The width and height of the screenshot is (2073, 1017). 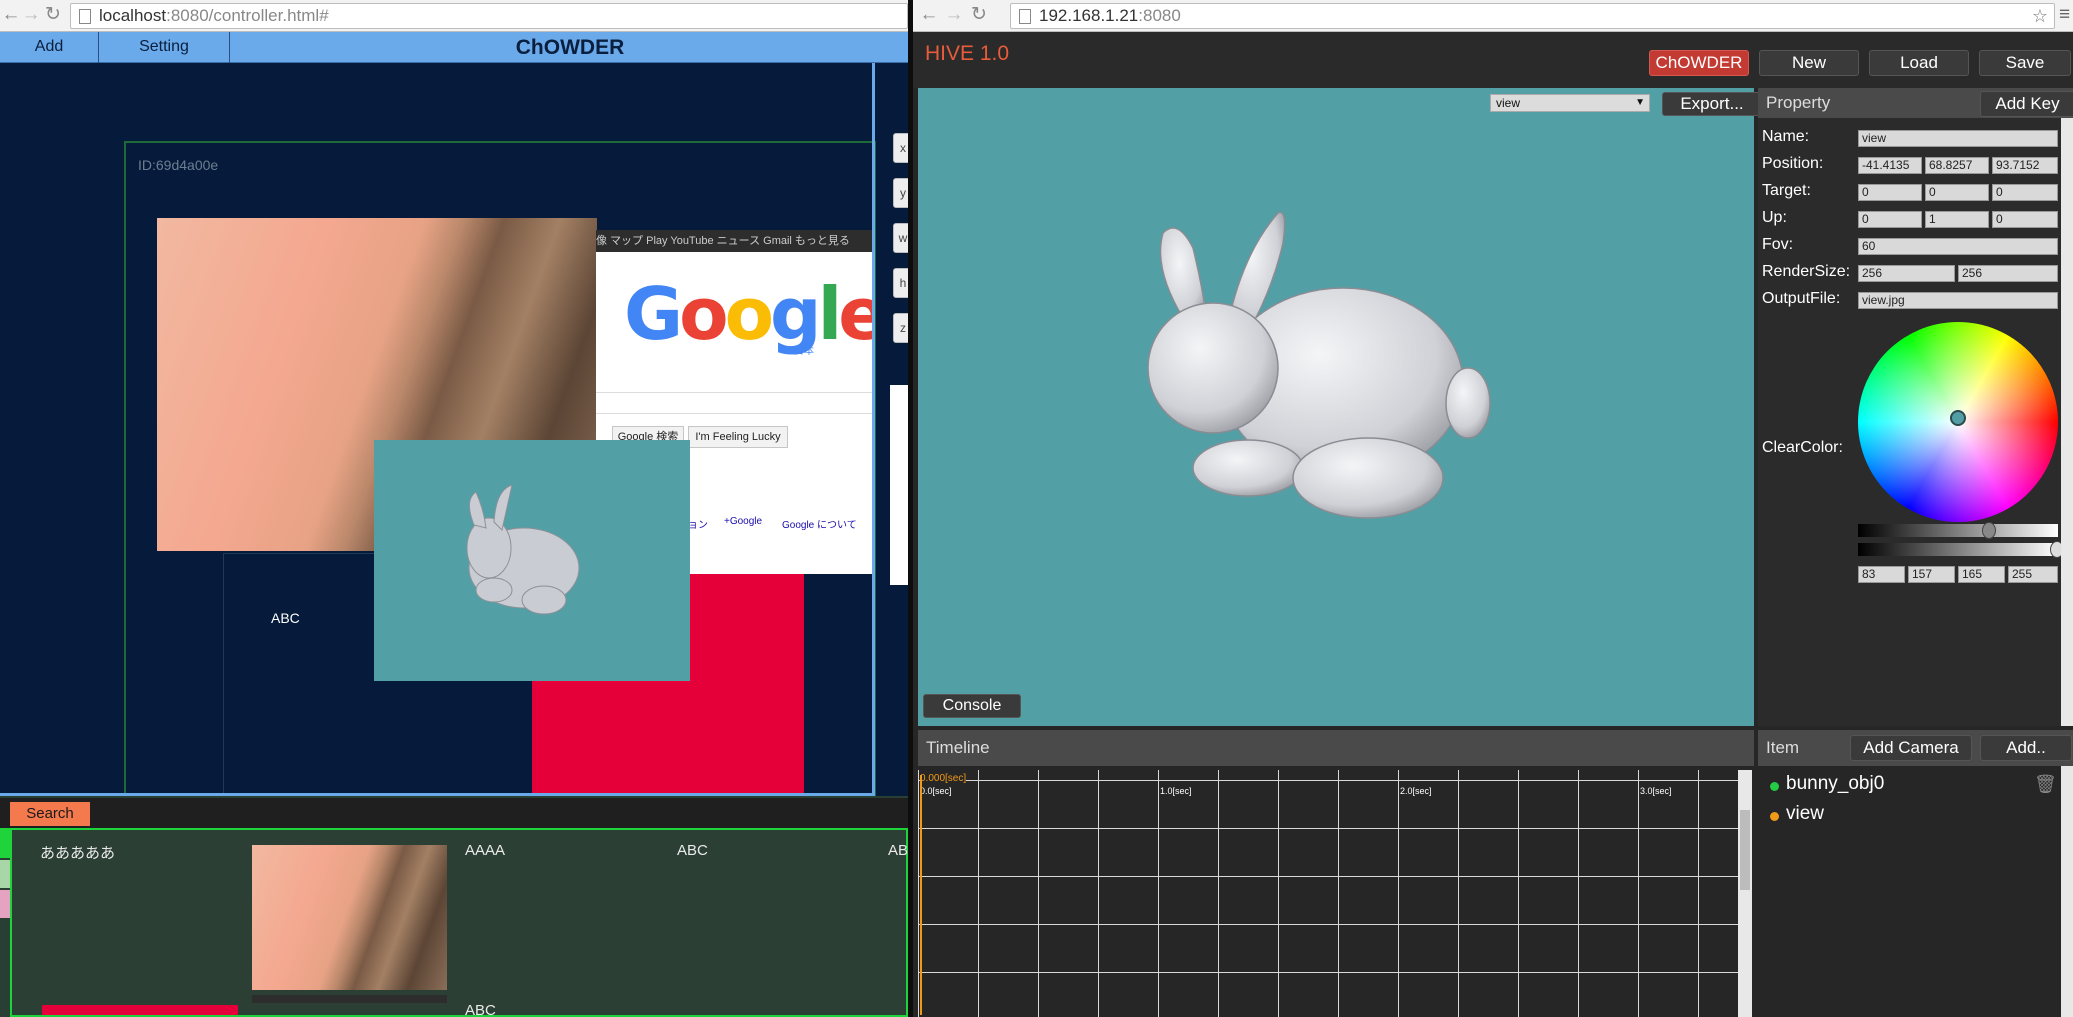 I want to click on search-tab: Search, so click(x=50, y=814).